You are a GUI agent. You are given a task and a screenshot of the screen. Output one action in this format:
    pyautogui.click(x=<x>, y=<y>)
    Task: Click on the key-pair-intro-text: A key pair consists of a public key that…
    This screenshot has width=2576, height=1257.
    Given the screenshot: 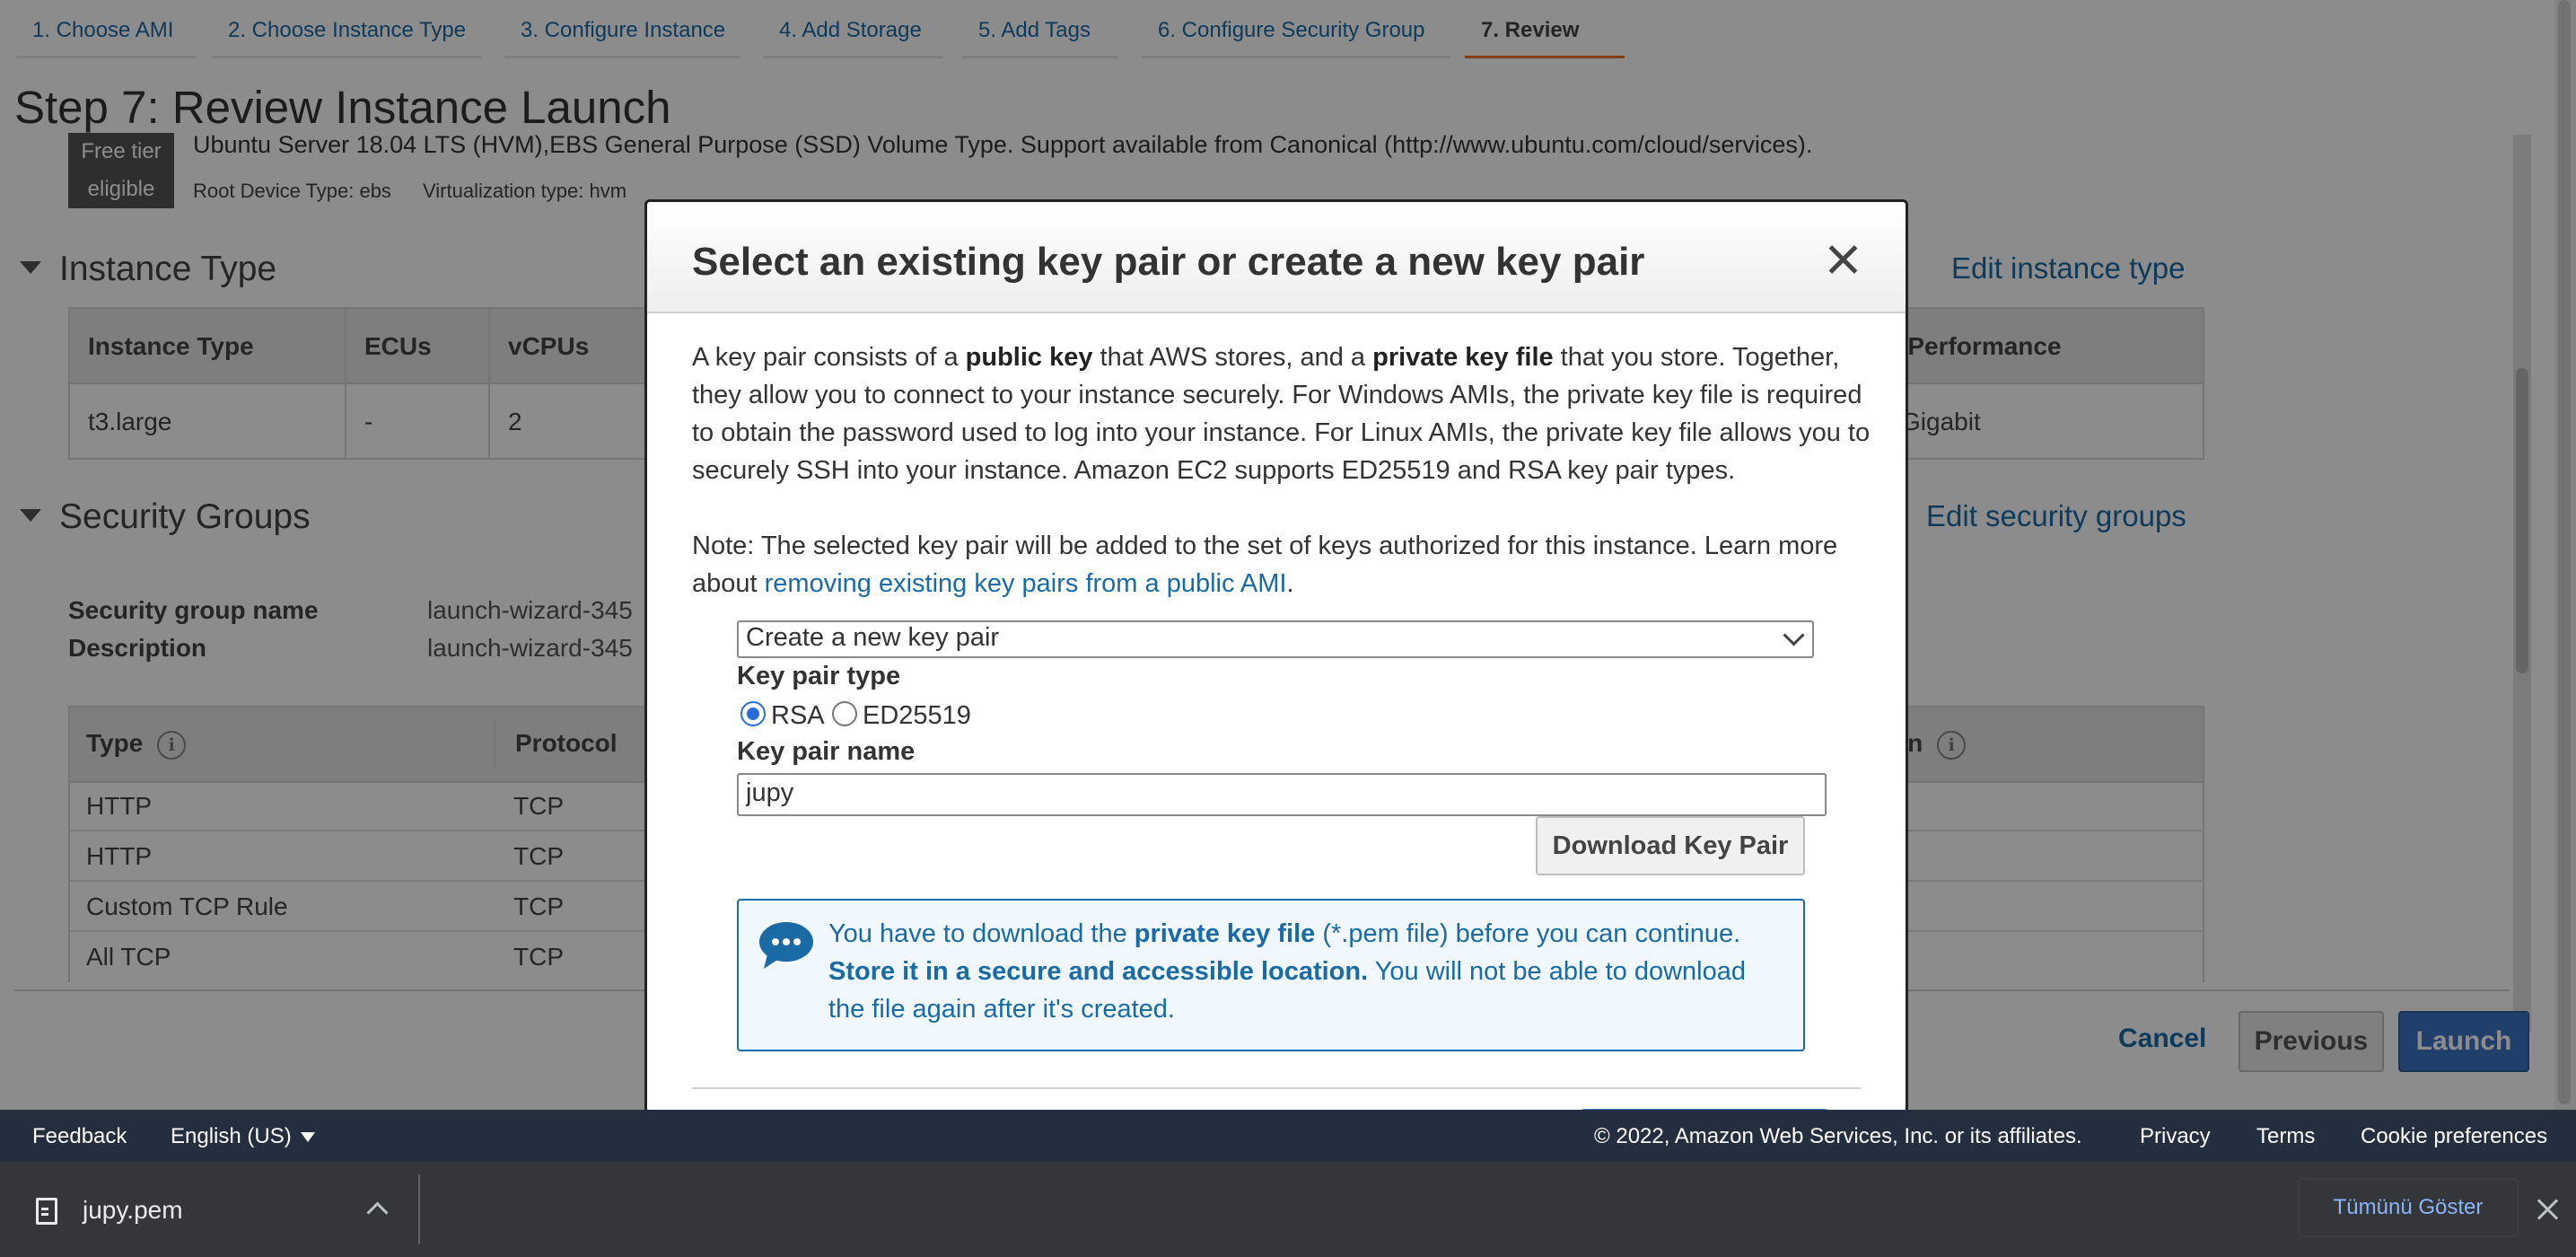 What is the action you would take?
    pyautogui.click(x=1281, y=414)
    